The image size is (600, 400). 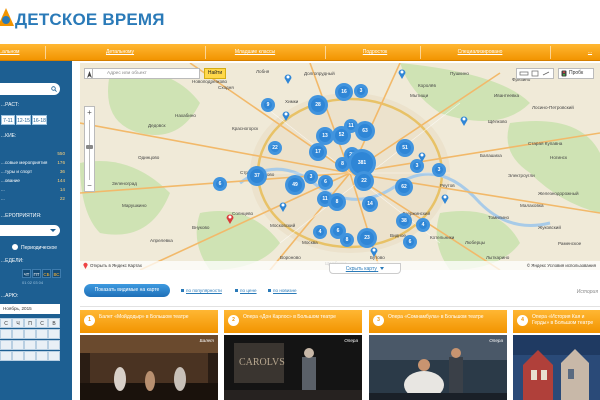 What do you see at coordinates (365, 268) in the screenshot?
I see `collapse-map-button: Скрыть карту` at bounding box center [365, 268].